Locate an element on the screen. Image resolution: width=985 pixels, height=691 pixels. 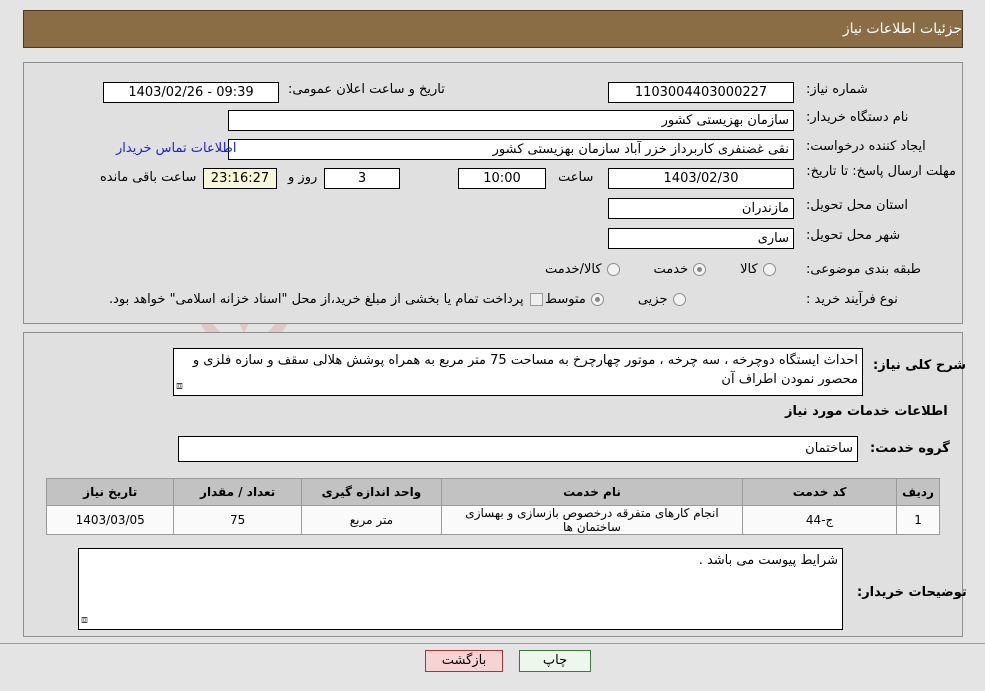
buyer-notes-label: توضیحات خریدار: is located at coordinates (912, 592).